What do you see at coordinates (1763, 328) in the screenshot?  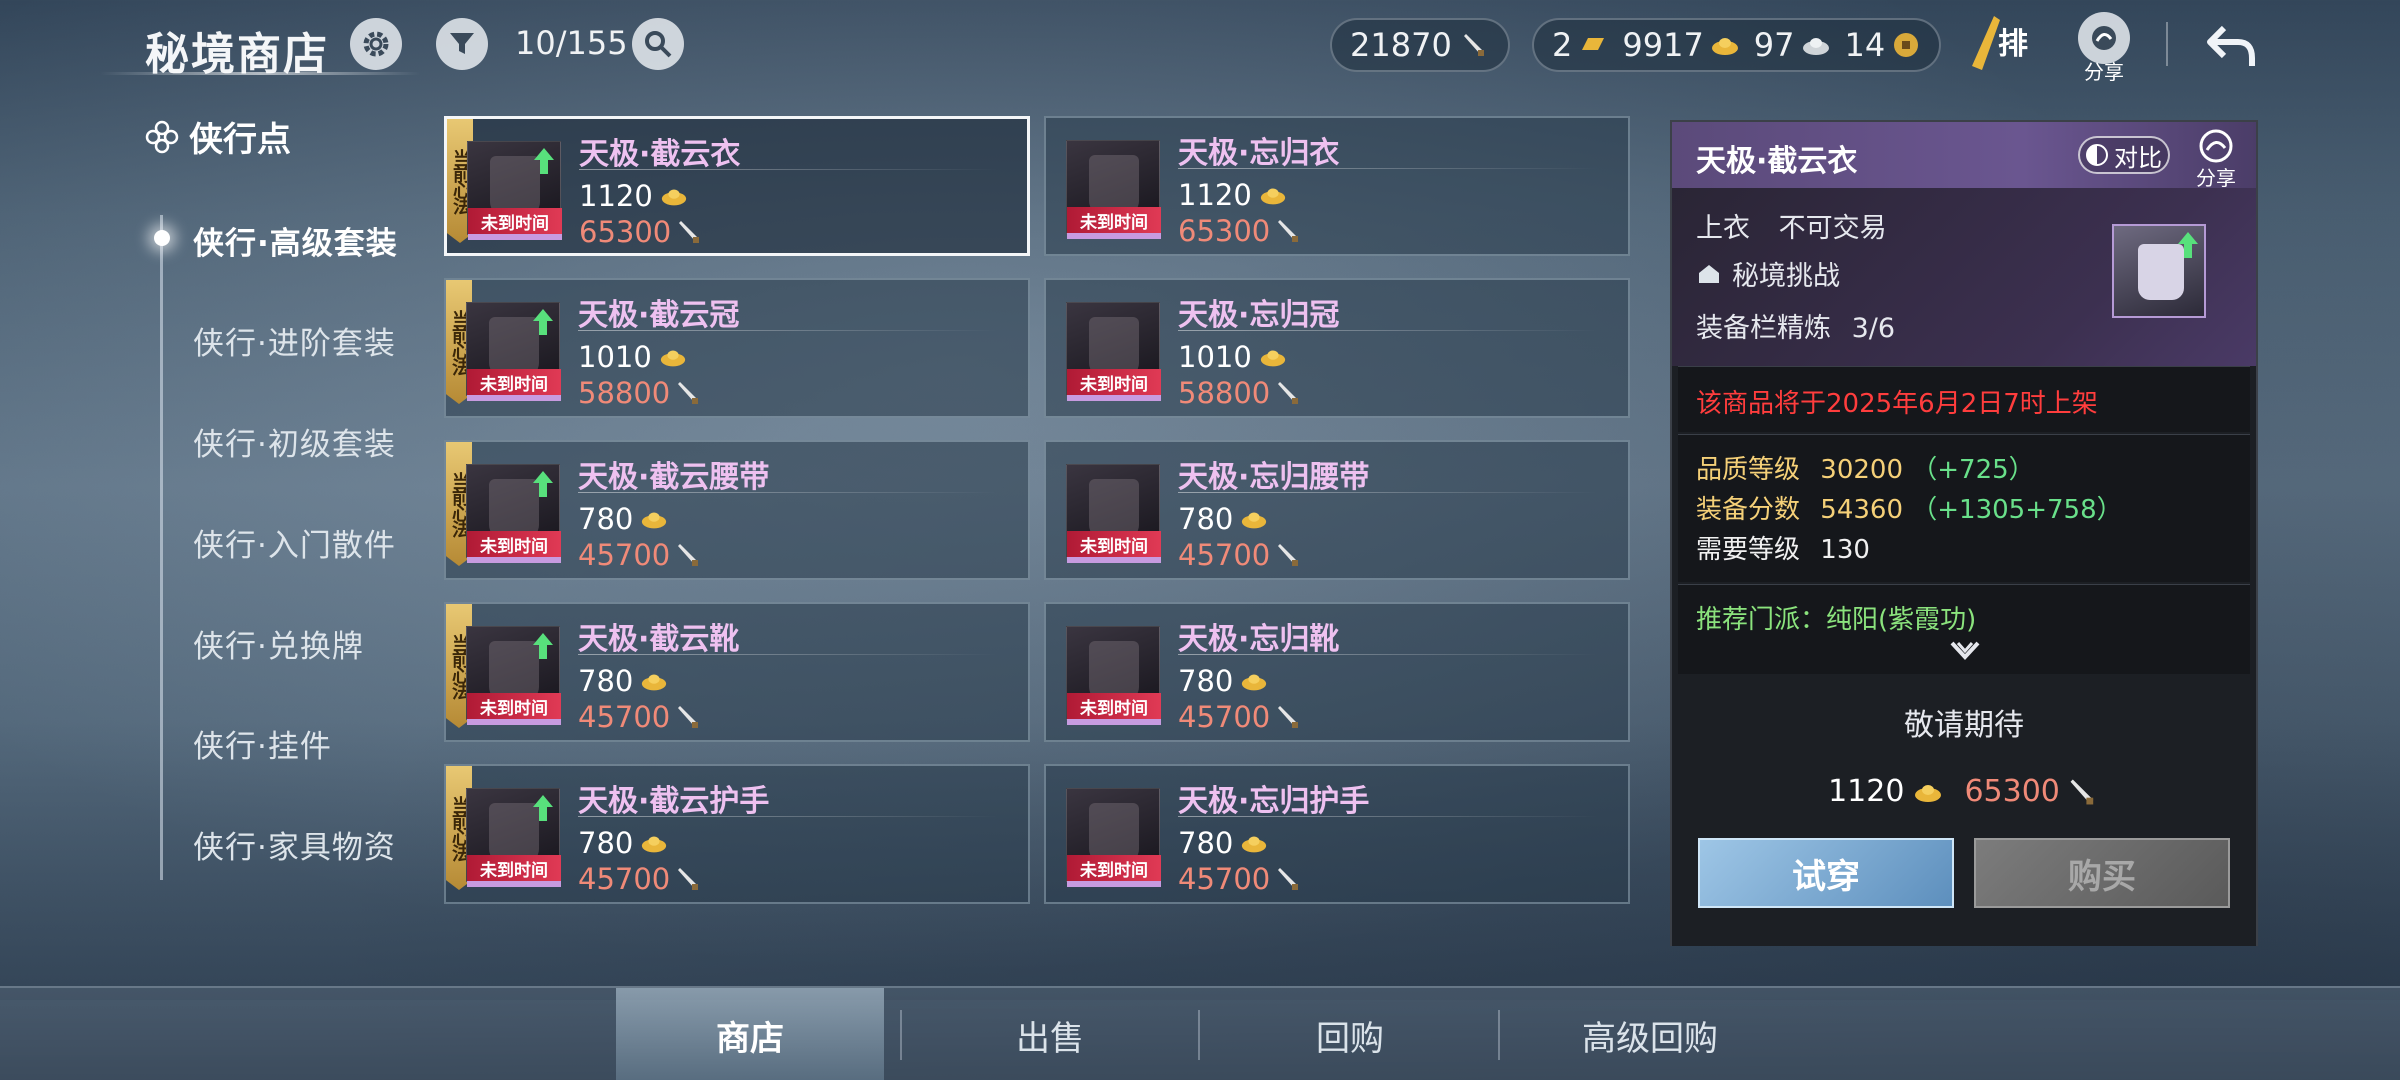 I see `detail-refine-label: 装备栏精炼` at bounding box center [1763, 328].